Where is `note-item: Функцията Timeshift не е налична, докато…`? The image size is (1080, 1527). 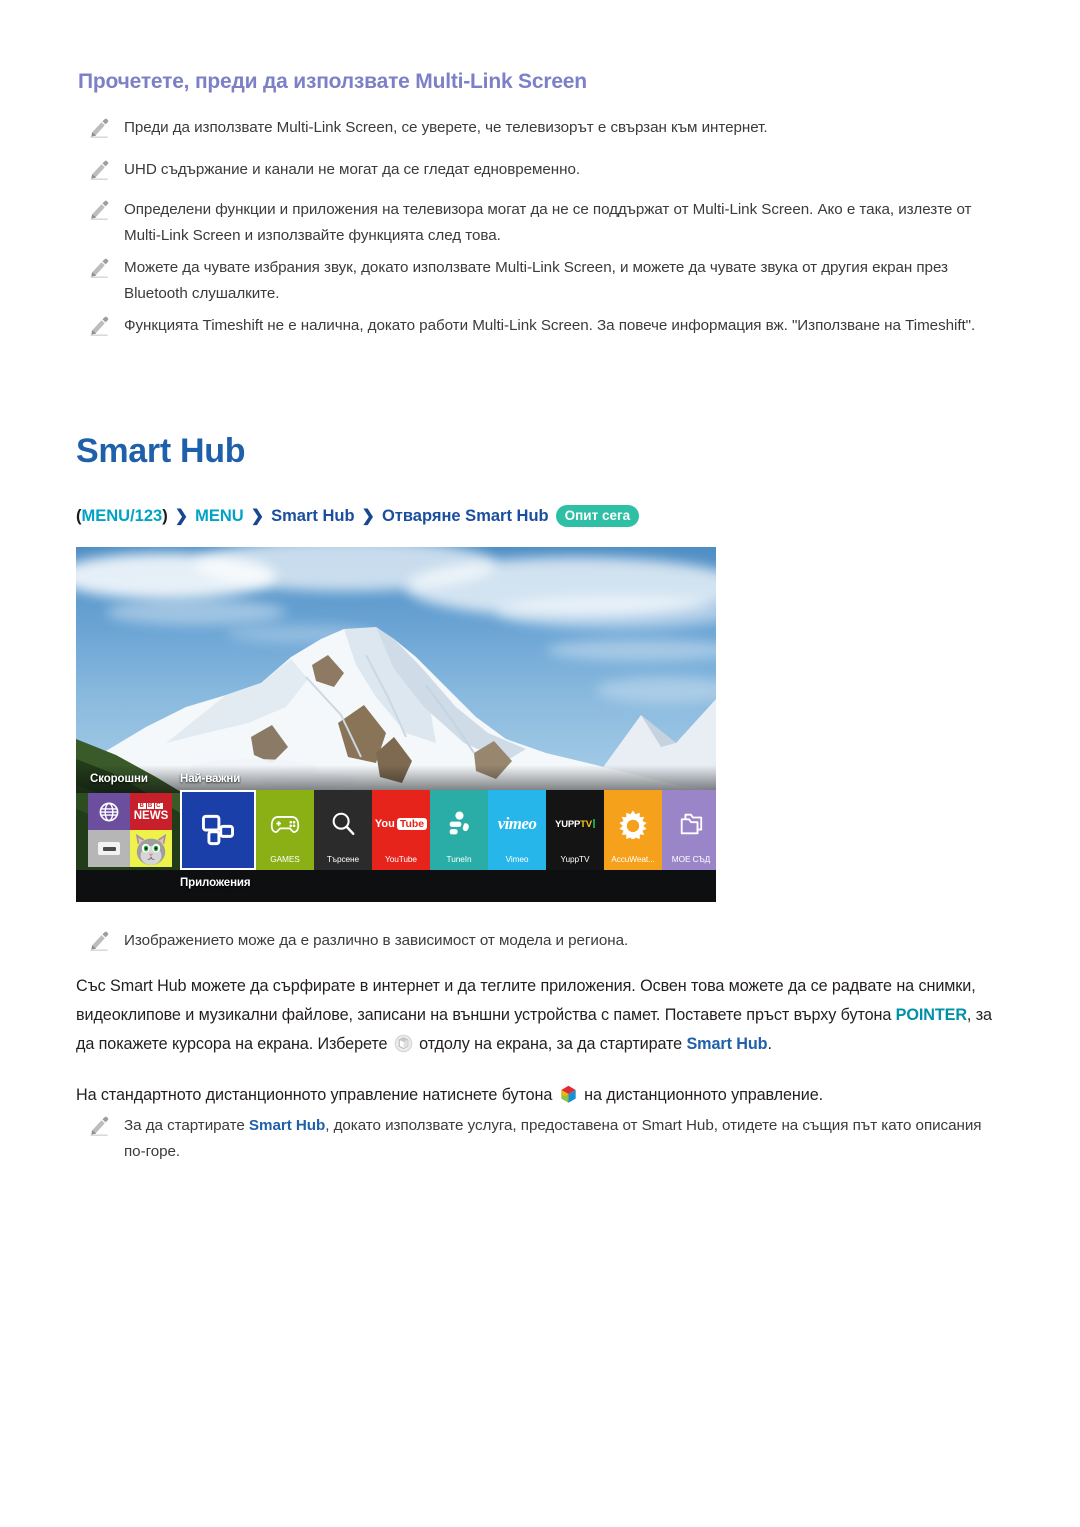
note-item: Функцията Timeshift не е налична, докато… is located at coordinates (540, 326).